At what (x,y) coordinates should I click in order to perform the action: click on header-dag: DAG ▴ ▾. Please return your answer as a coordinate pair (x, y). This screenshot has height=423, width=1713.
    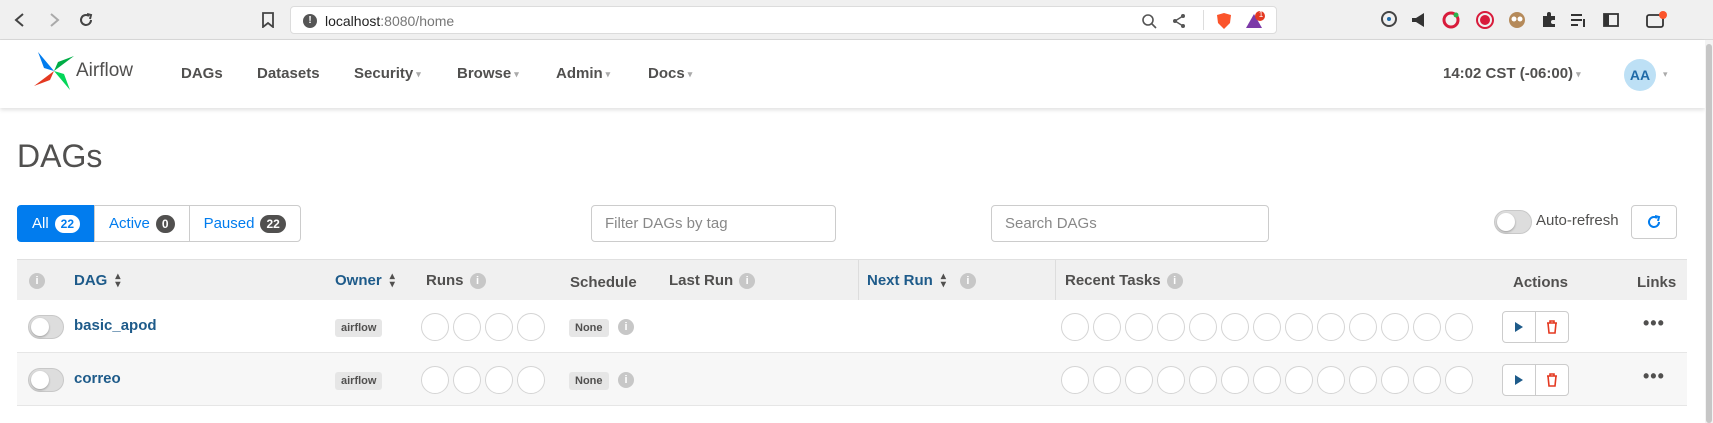
    Looking at the image, I should click on (97, 281).